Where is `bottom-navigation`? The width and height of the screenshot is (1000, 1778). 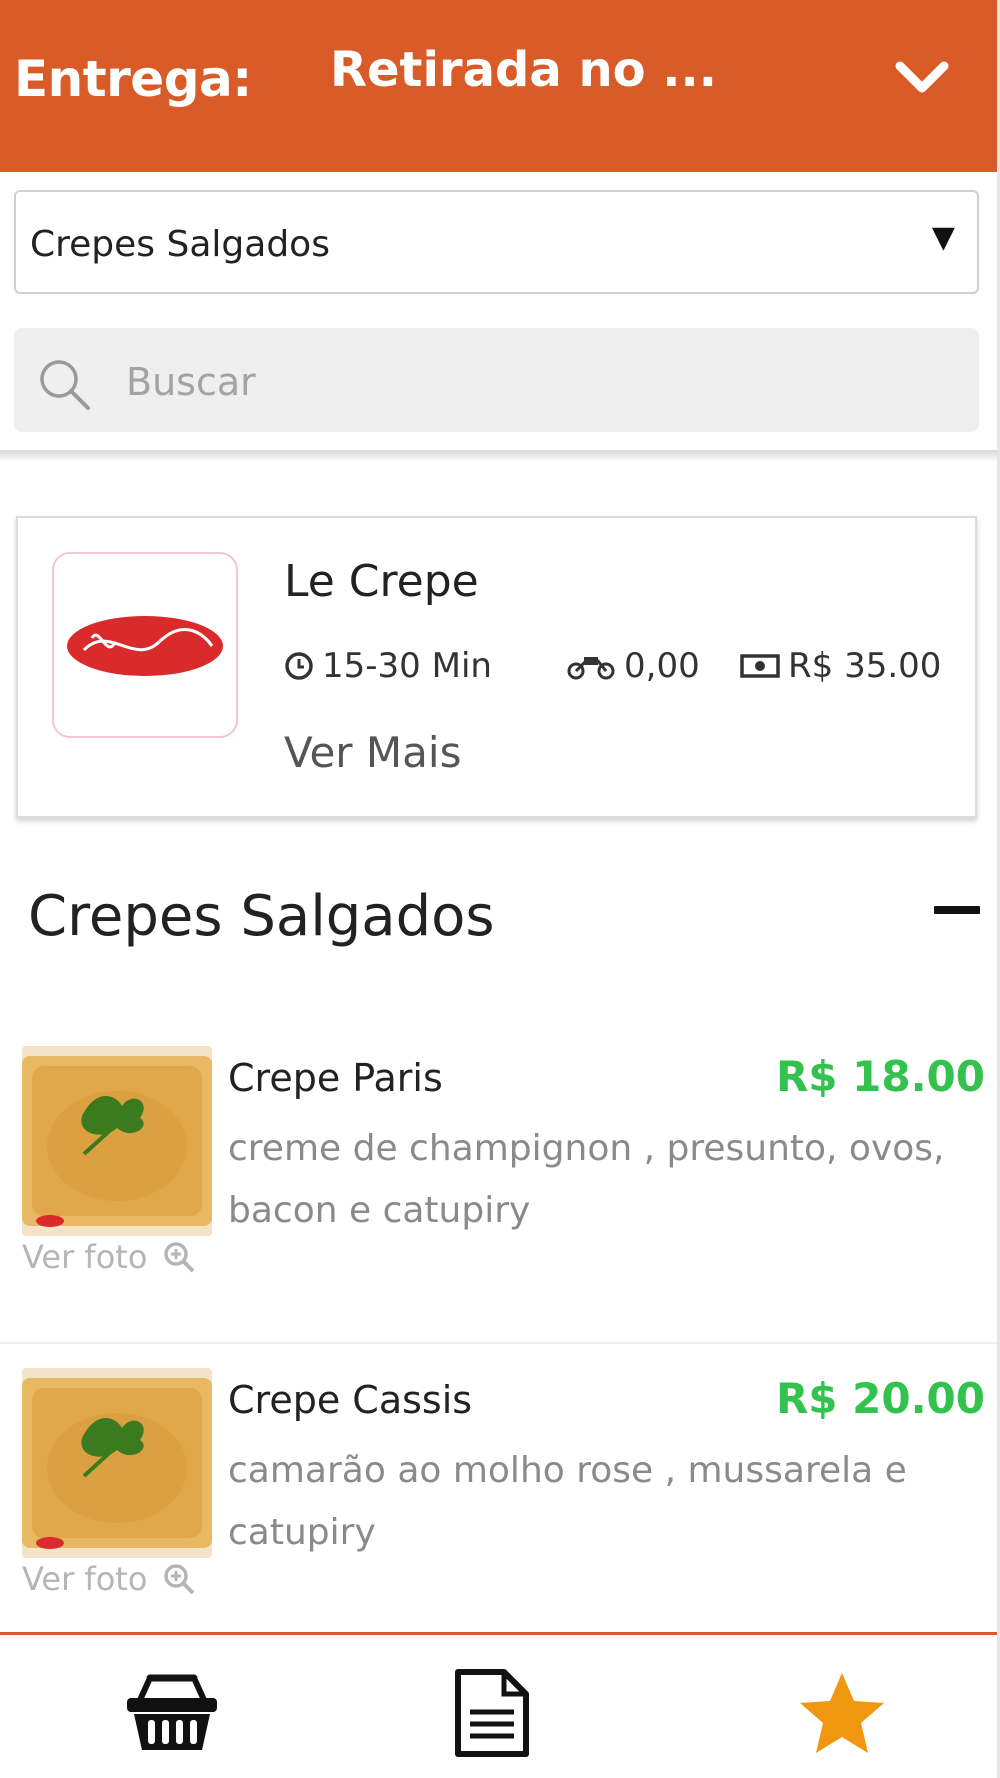 bottom-navigation is located at coordinates (498, 1705).